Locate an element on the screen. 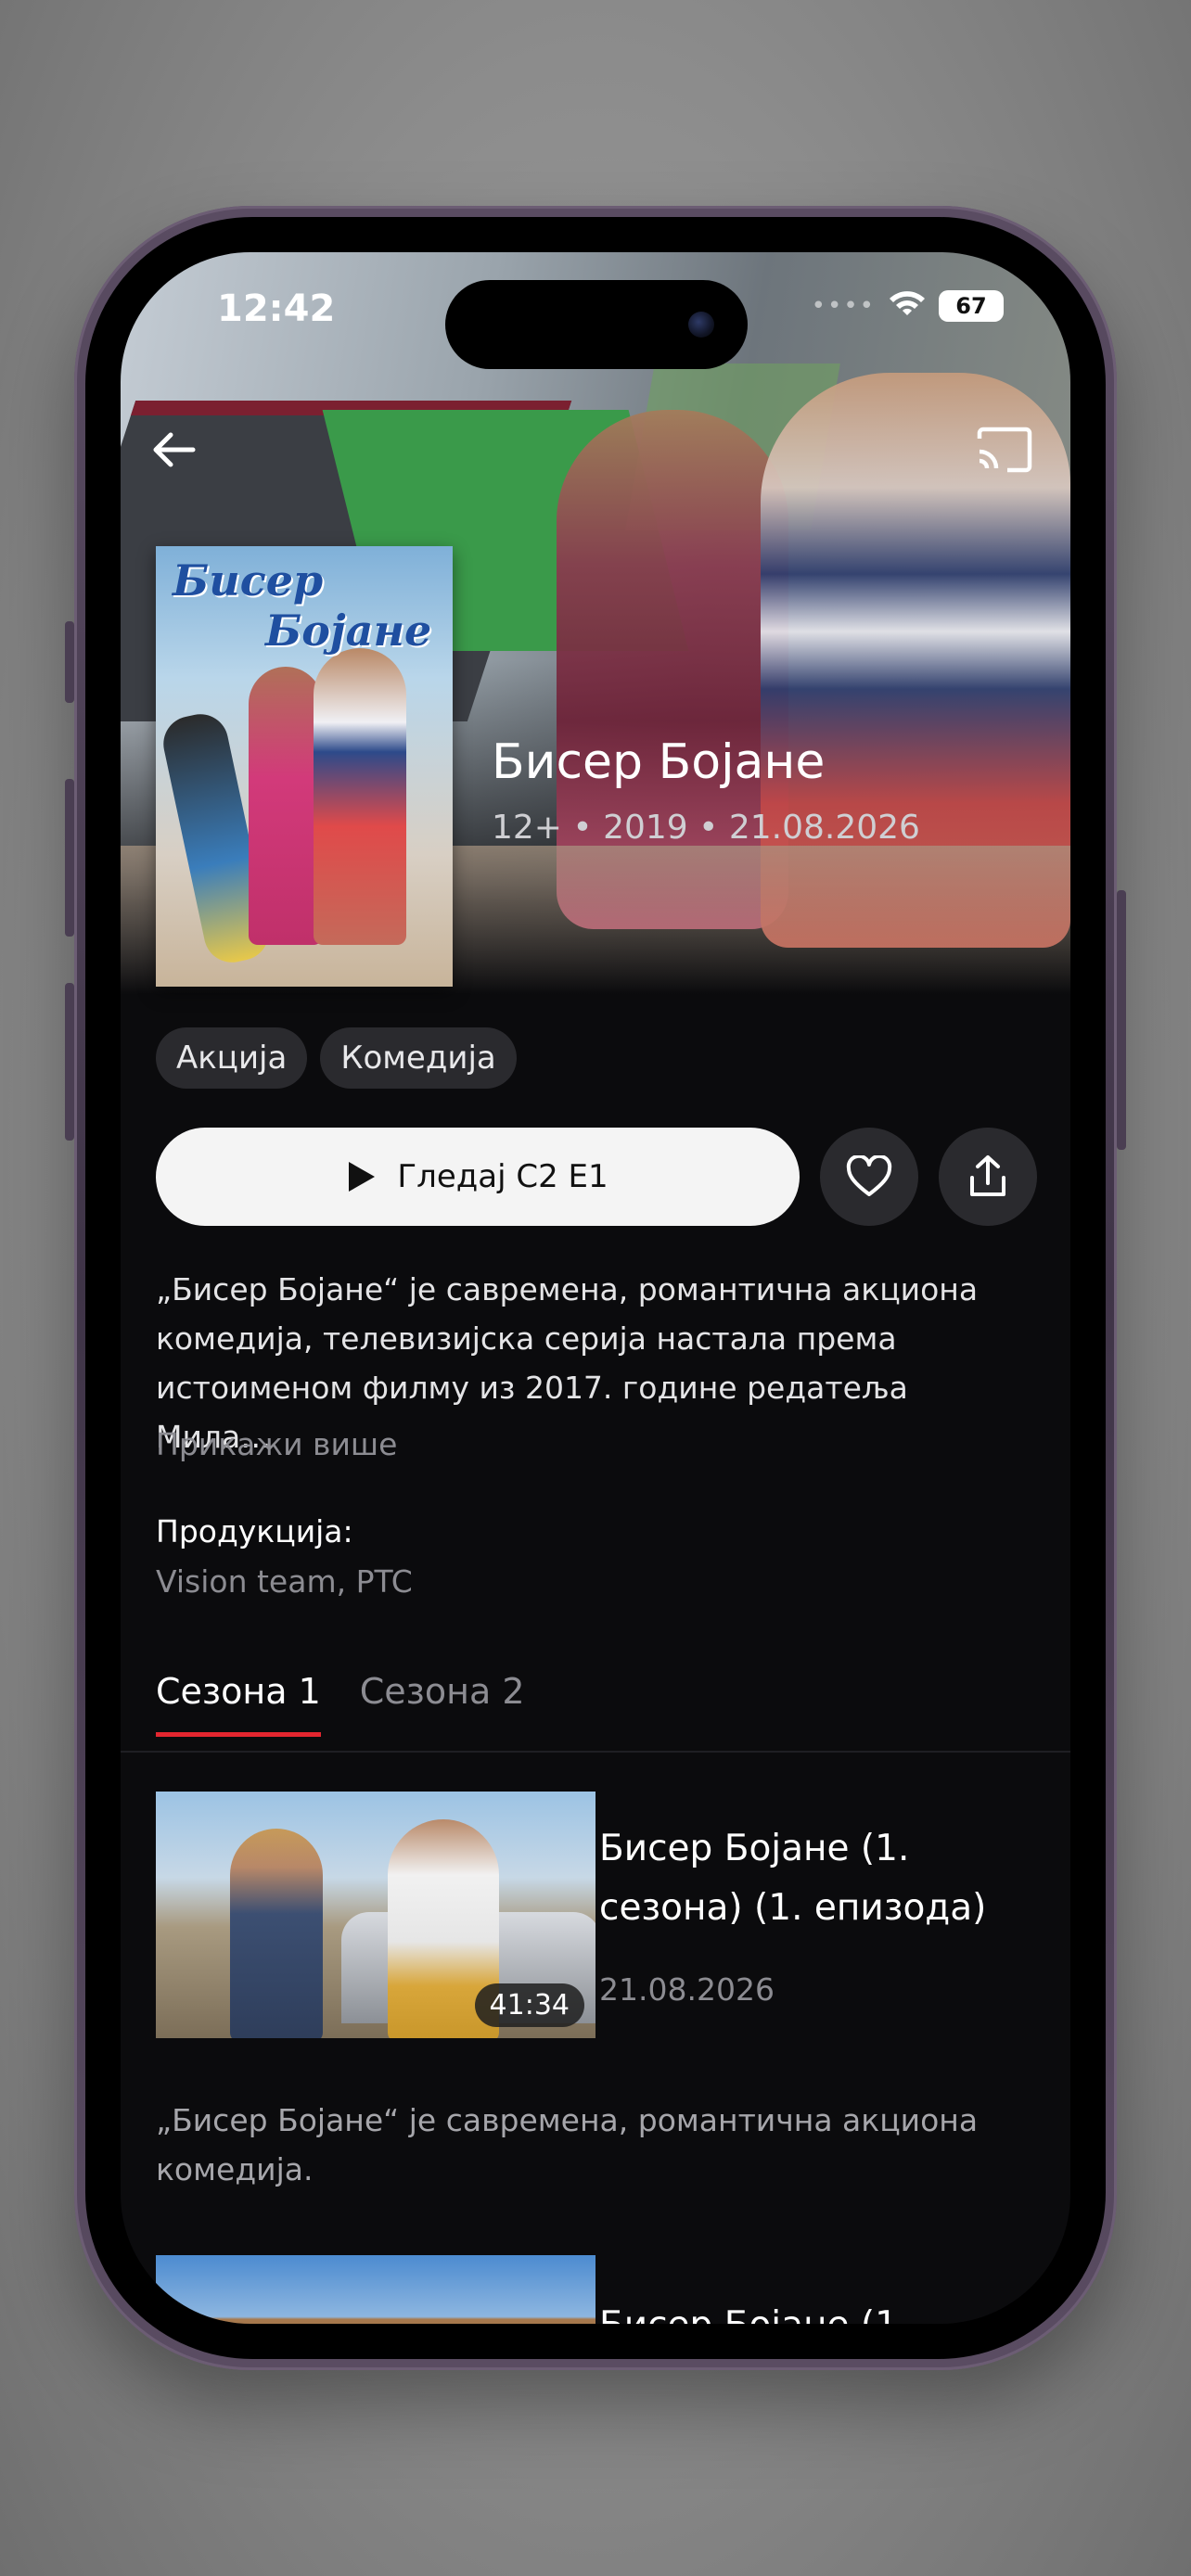 Image resolution: width=1191 pixels, height=2576 pixels. status-time: 12:42 is located at coordinates (276, 308).